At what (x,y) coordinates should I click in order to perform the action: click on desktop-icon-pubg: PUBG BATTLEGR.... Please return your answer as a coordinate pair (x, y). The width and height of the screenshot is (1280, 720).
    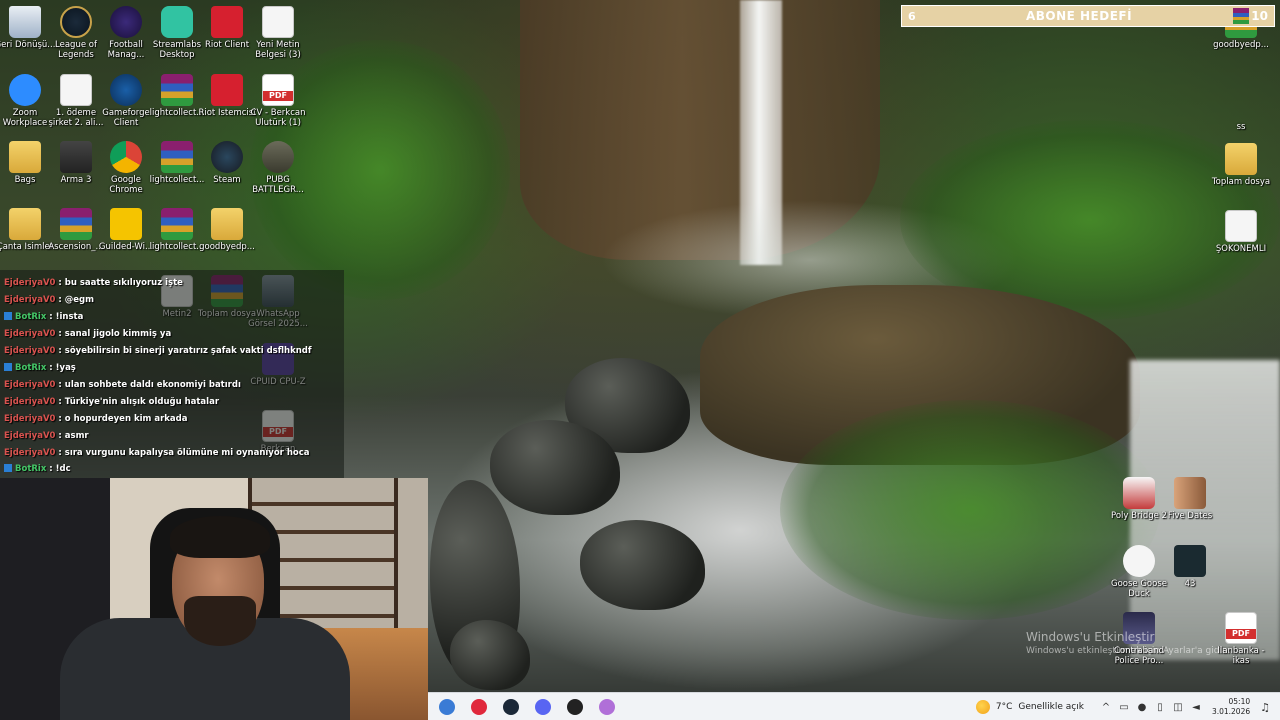
    Looking at the image, I should click on (278, 168).